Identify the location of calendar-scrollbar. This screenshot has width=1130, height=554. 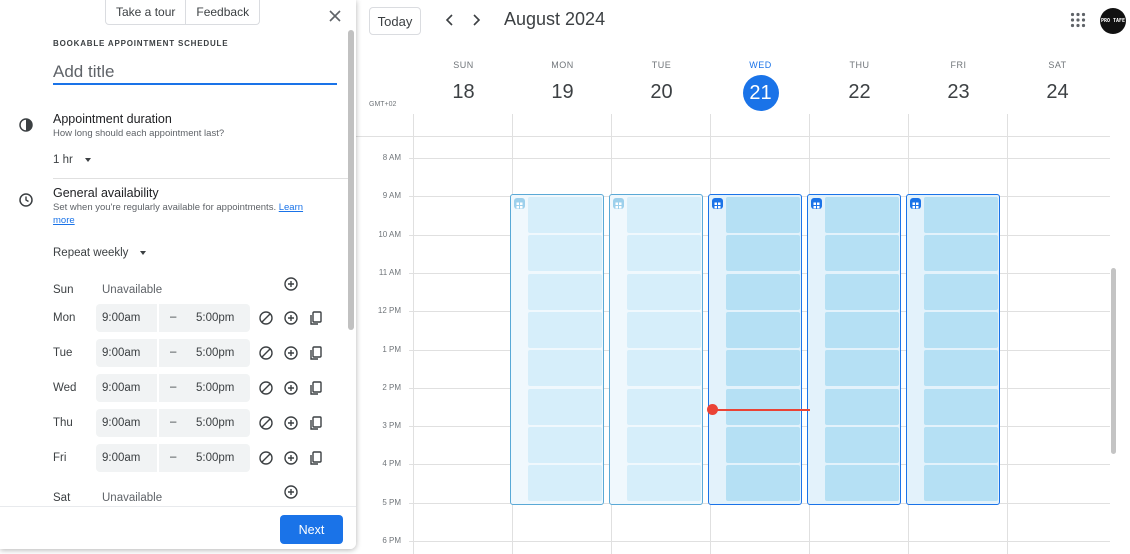
(1113, 361).